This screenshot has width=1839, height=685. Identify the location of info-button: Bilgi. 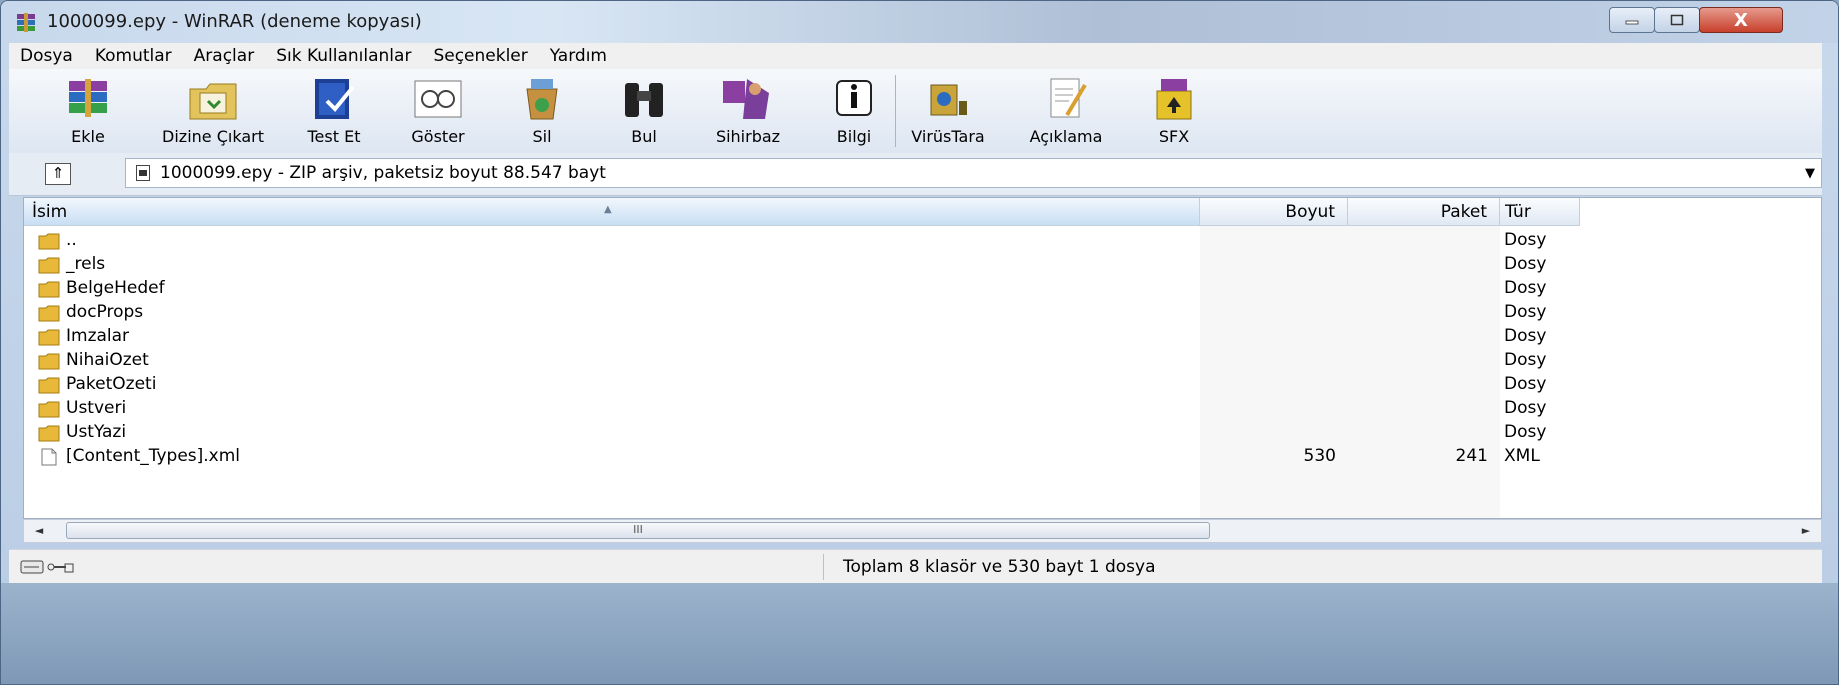
(854, 113).